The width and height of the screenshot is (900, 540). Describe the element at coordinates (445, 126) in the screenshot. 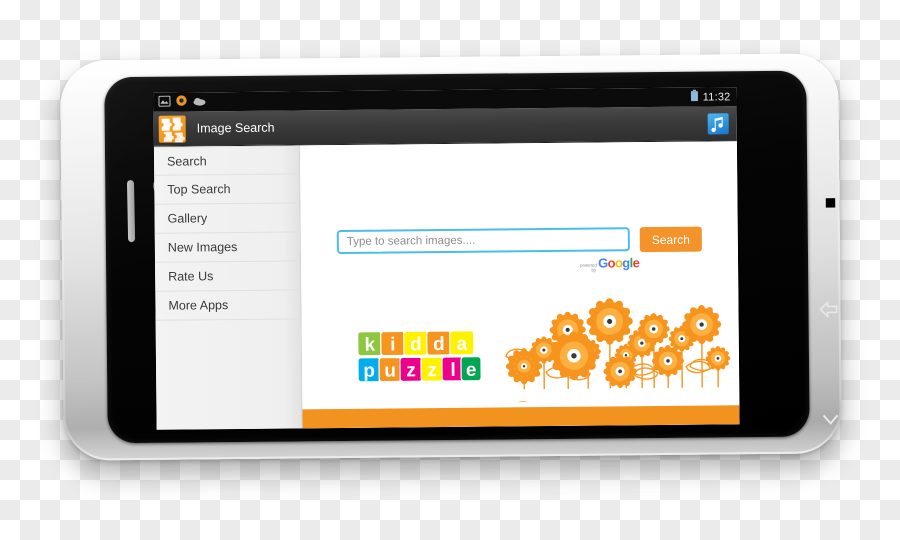

I see `app-action-bar: Image Search` at that location.